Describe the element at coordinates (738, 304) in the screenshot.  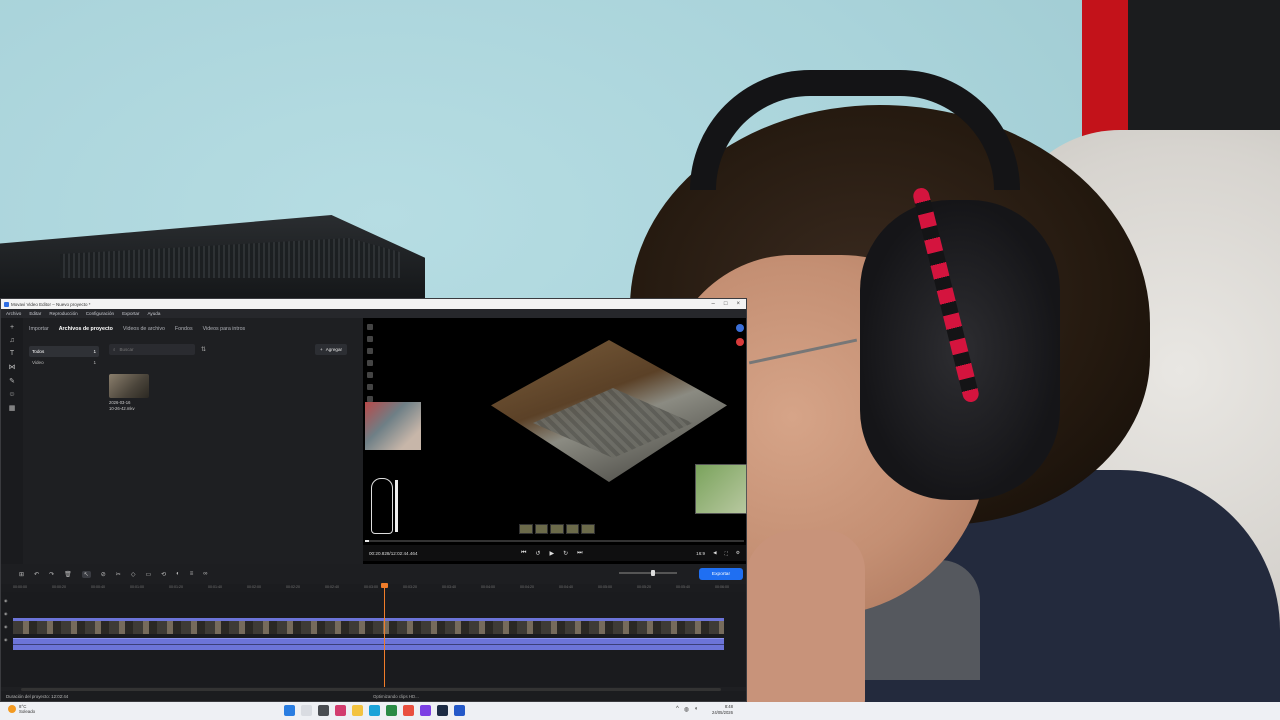
I see `close-icon: ×` at that location.